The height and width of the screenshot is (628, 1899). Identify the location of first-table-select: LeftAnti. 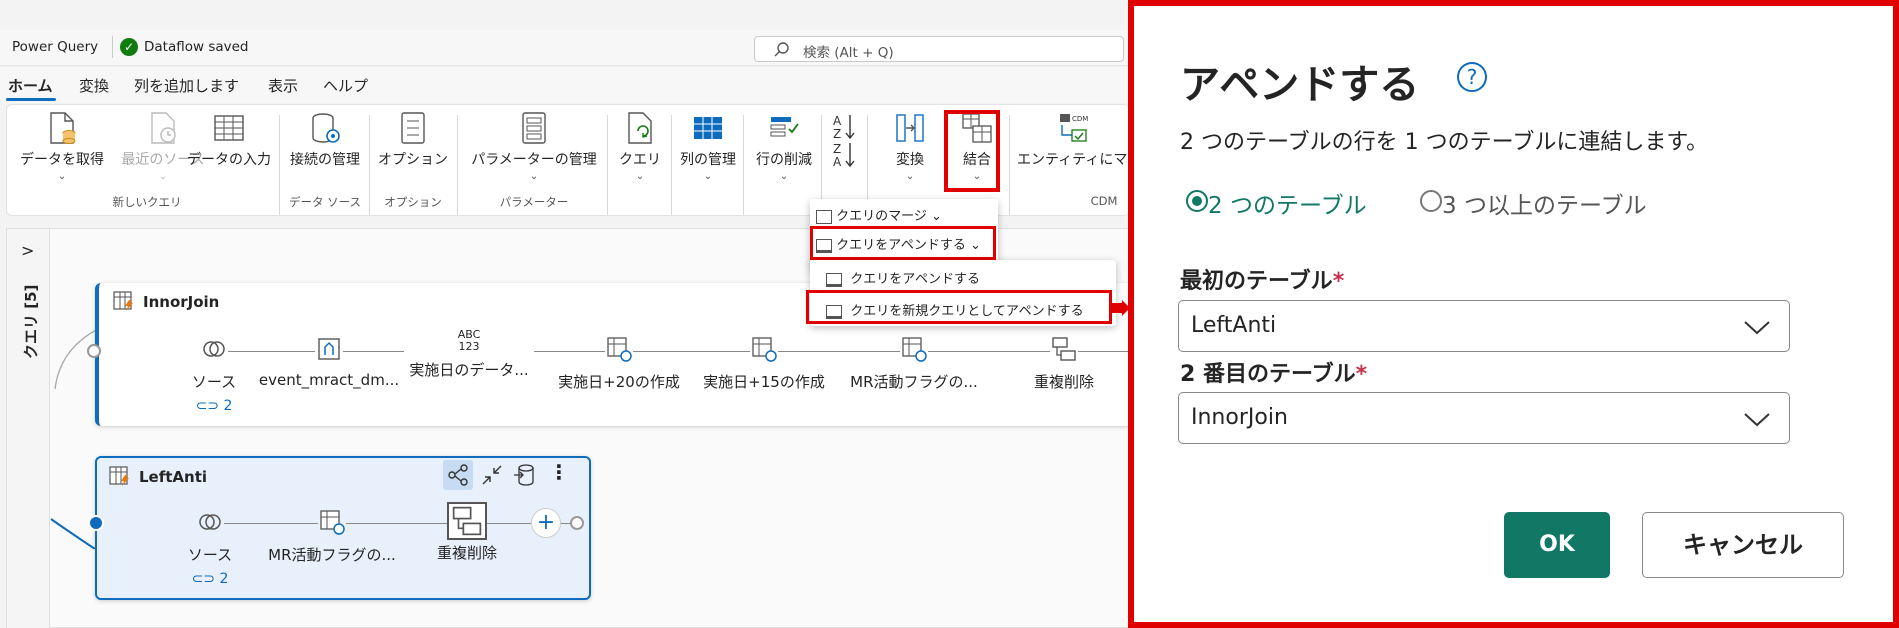
(1484, 326).